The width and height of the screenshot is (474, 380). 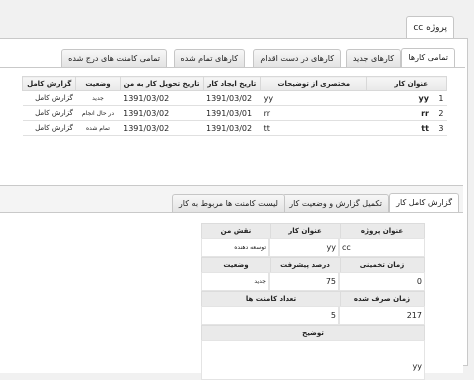 I want to click on estimated-time-label: زمان تخمینی, so click(x=382, y=265).